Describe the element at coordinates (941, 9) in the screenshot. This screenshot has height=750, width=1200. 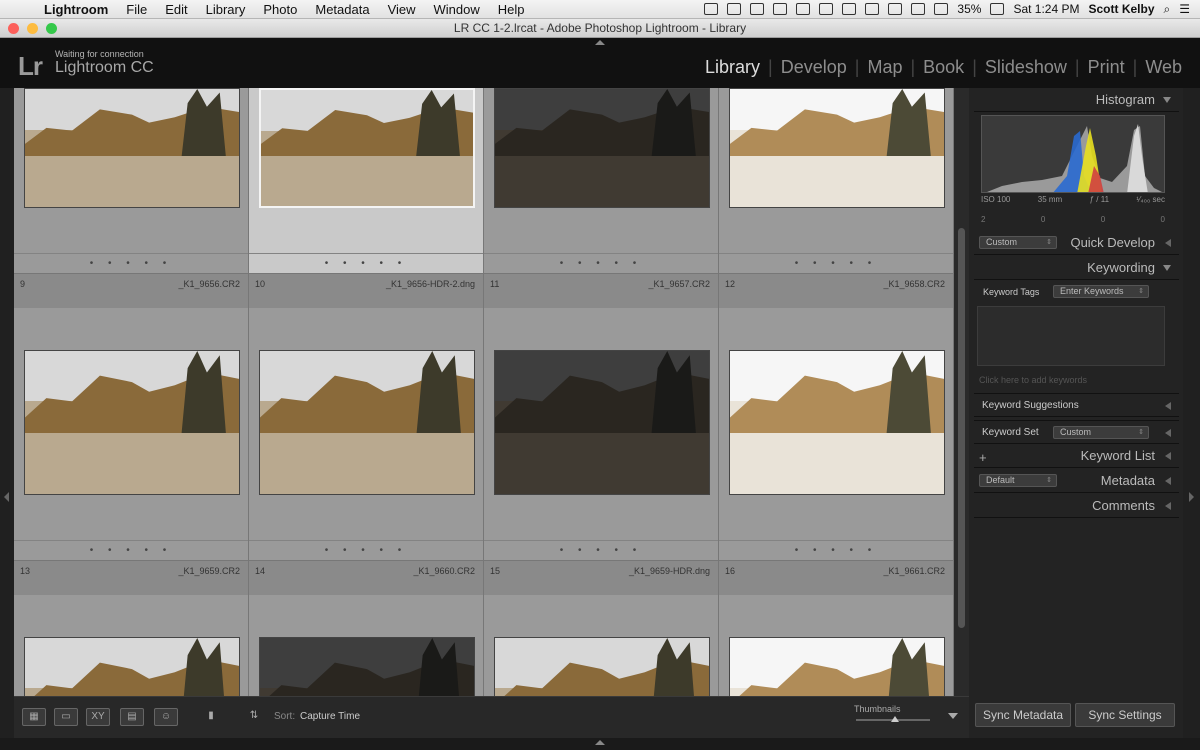
I see `wifi-icon` at that location.